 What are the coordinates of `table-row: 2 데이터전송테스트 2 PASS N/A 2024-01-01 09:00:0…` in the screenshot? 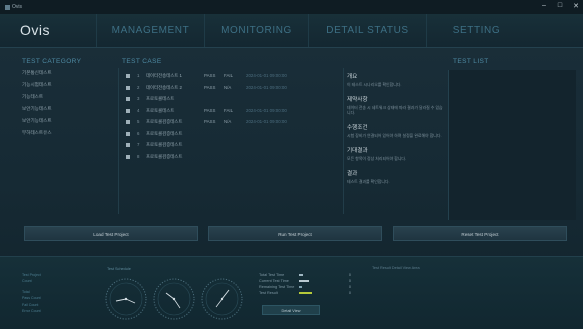 It's located at (233, 91).